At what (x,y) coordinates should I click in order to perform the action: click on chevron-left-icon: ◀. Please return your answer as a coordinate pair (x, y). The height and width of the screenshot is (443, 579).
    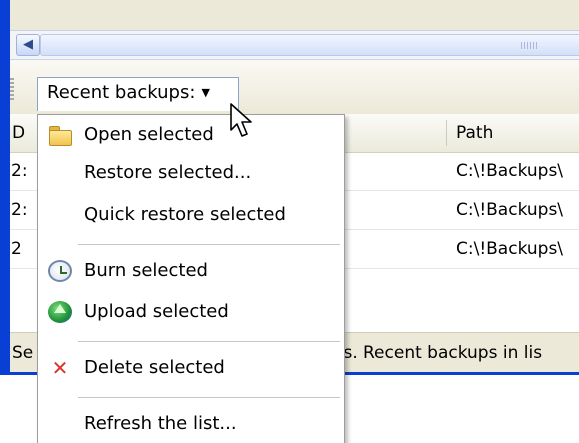
    Looking at the image, I should click on (28, 44).